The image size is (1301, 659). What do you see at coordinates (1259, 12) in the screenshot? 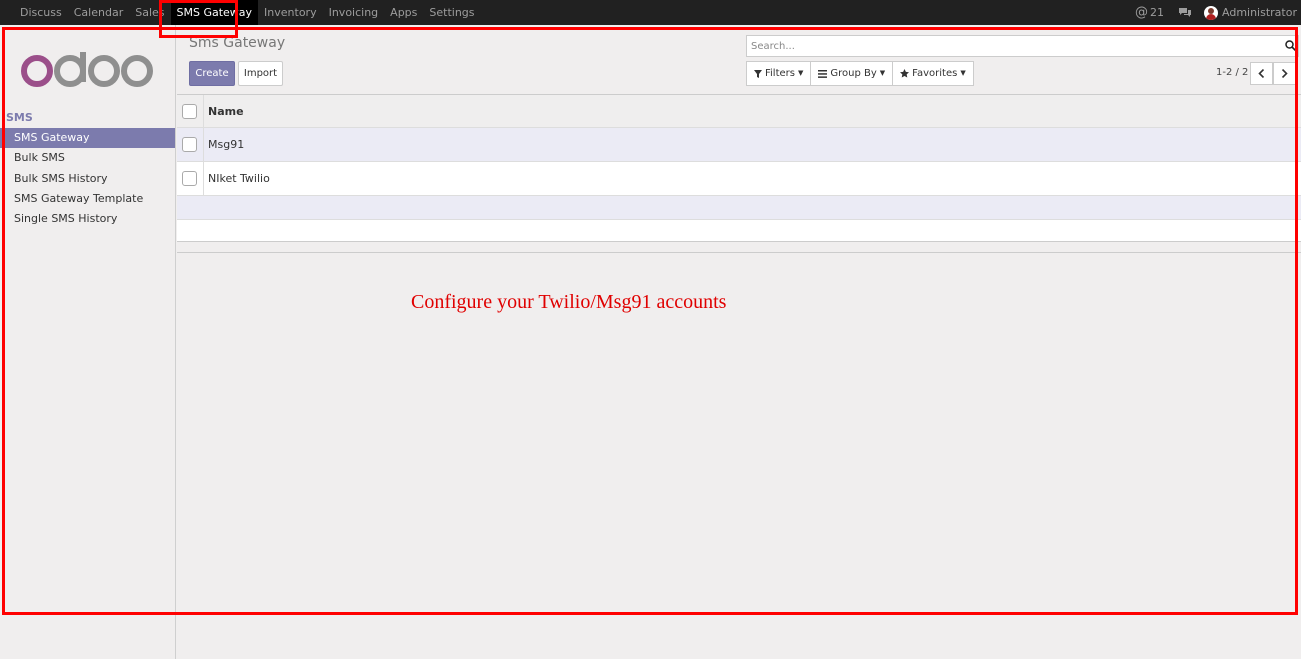
I see `user-name: Administrator` at bounding box center [1259, 12].